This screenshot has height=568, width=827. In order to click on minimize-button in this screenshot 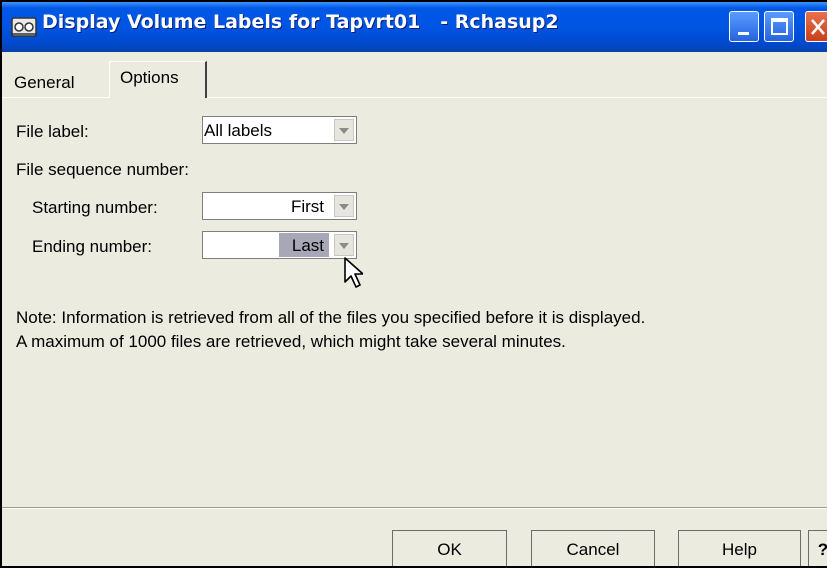, I will do `click(744, 26)`.